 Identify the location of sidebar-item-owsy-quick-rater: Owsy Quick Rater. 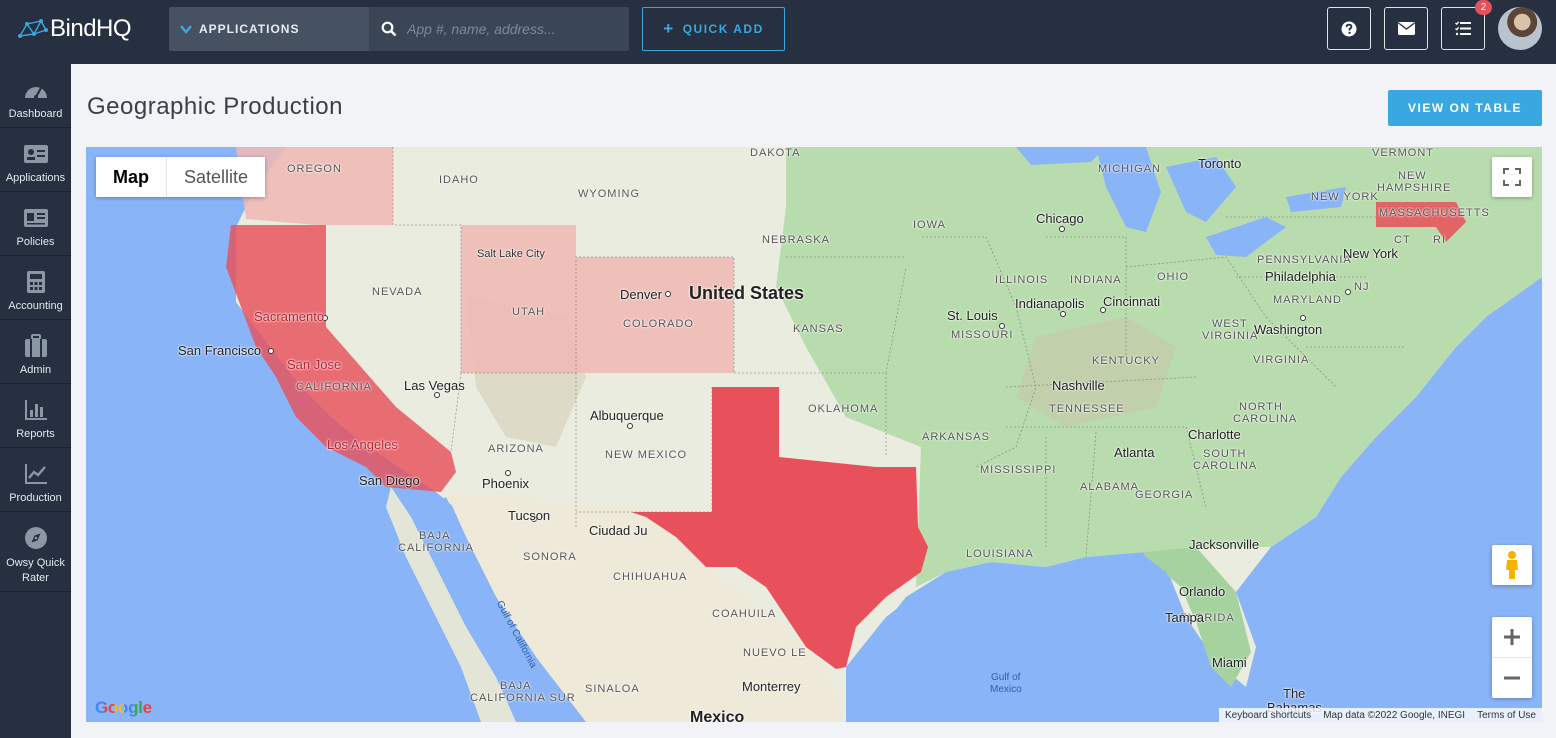
(35, 552).